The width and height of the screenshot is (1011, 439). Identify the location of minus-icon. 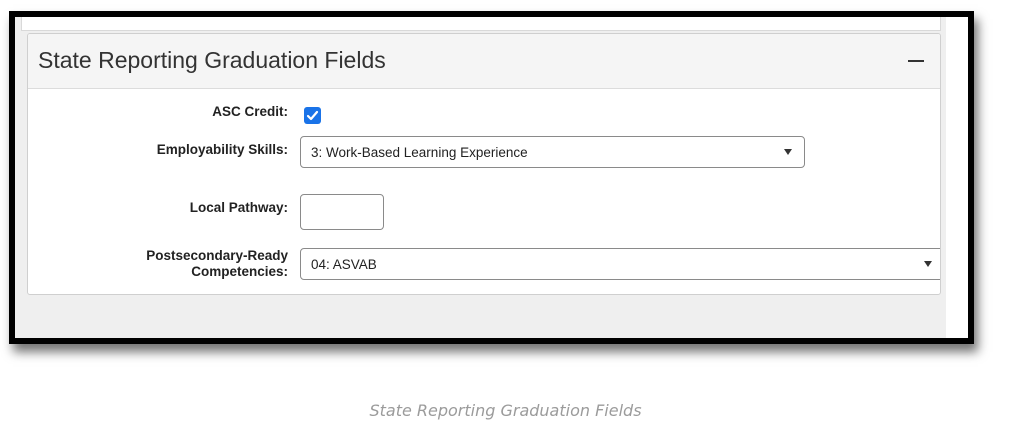
(916, 61).